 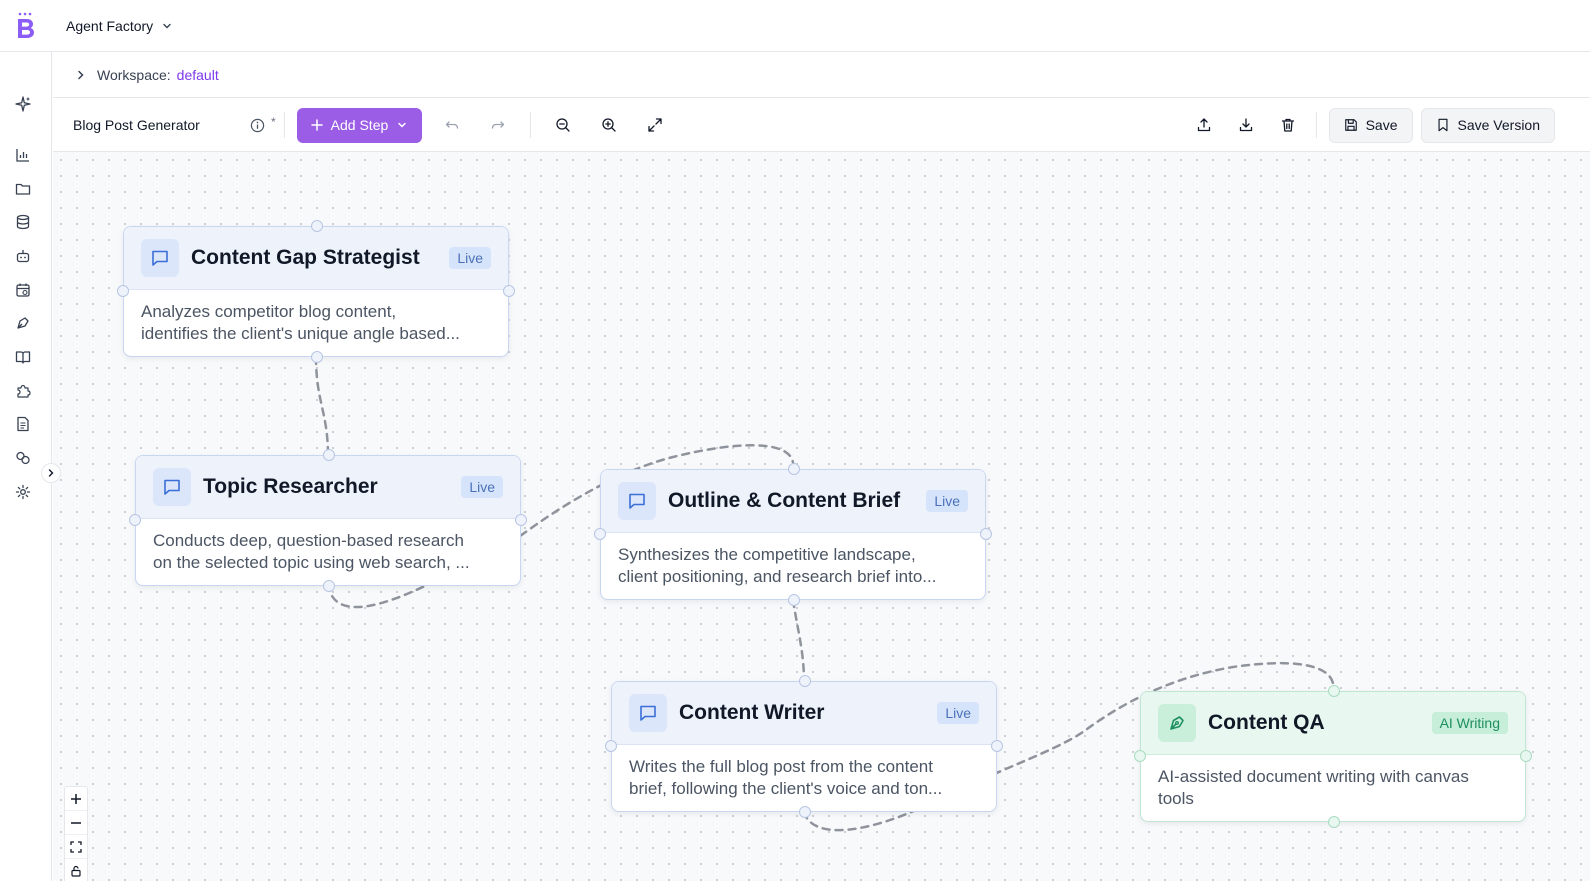 What do you see at coordinates (637, 501) in the screenshot?
I see `chat-icon` at bounding box center [637, 501].